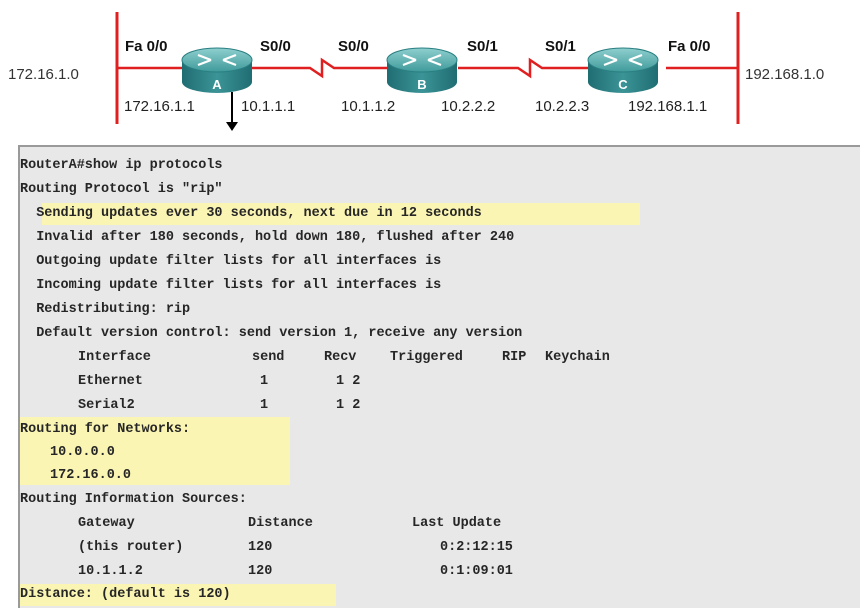 This screenshot has width=860, height=608. What do you see at coordinates (319, 68) in the screenshot?
I see `serial-link-ab` at bounding box center [319, 68].